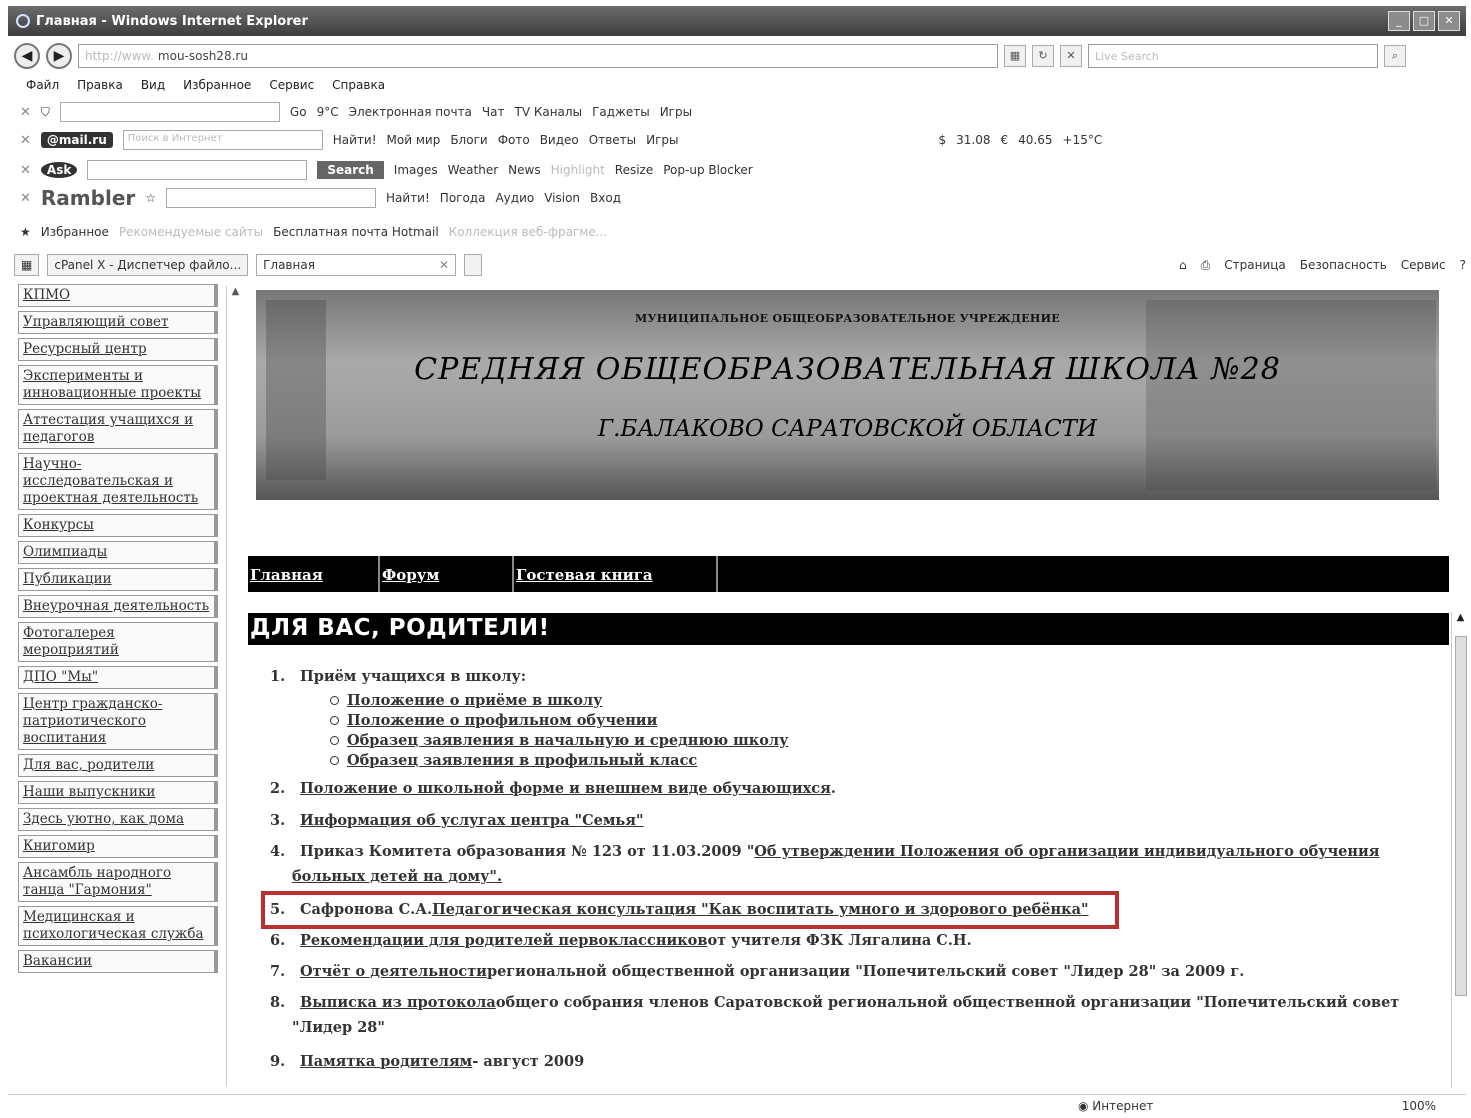  I want to click on nav-forum: Форум, so click(447, 574).